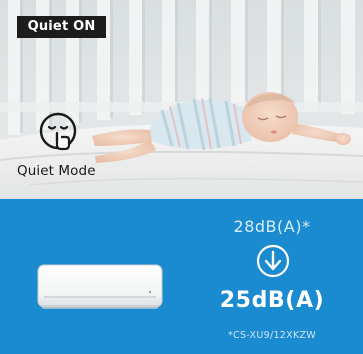 The image size is (363, 354). I want to click on air-conditioner-image, so click(100, 289).